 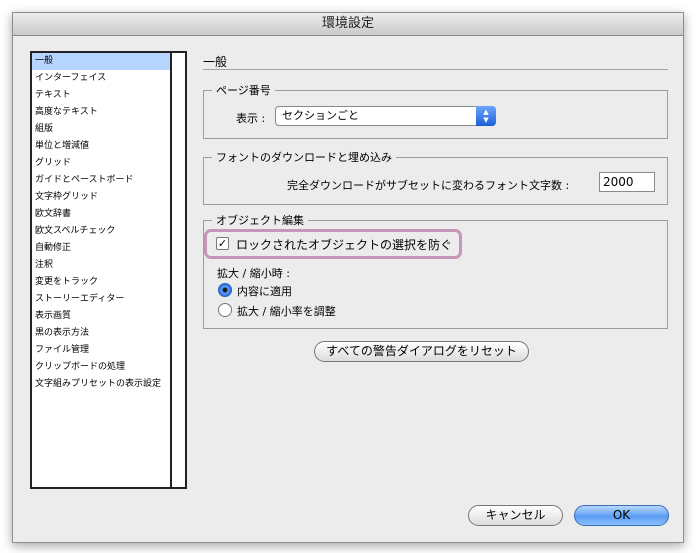 What do you see at coordinates (320, 115) in the screenshot?
I see `view-select-value: セクションごと` at bounding box center [320, 115].